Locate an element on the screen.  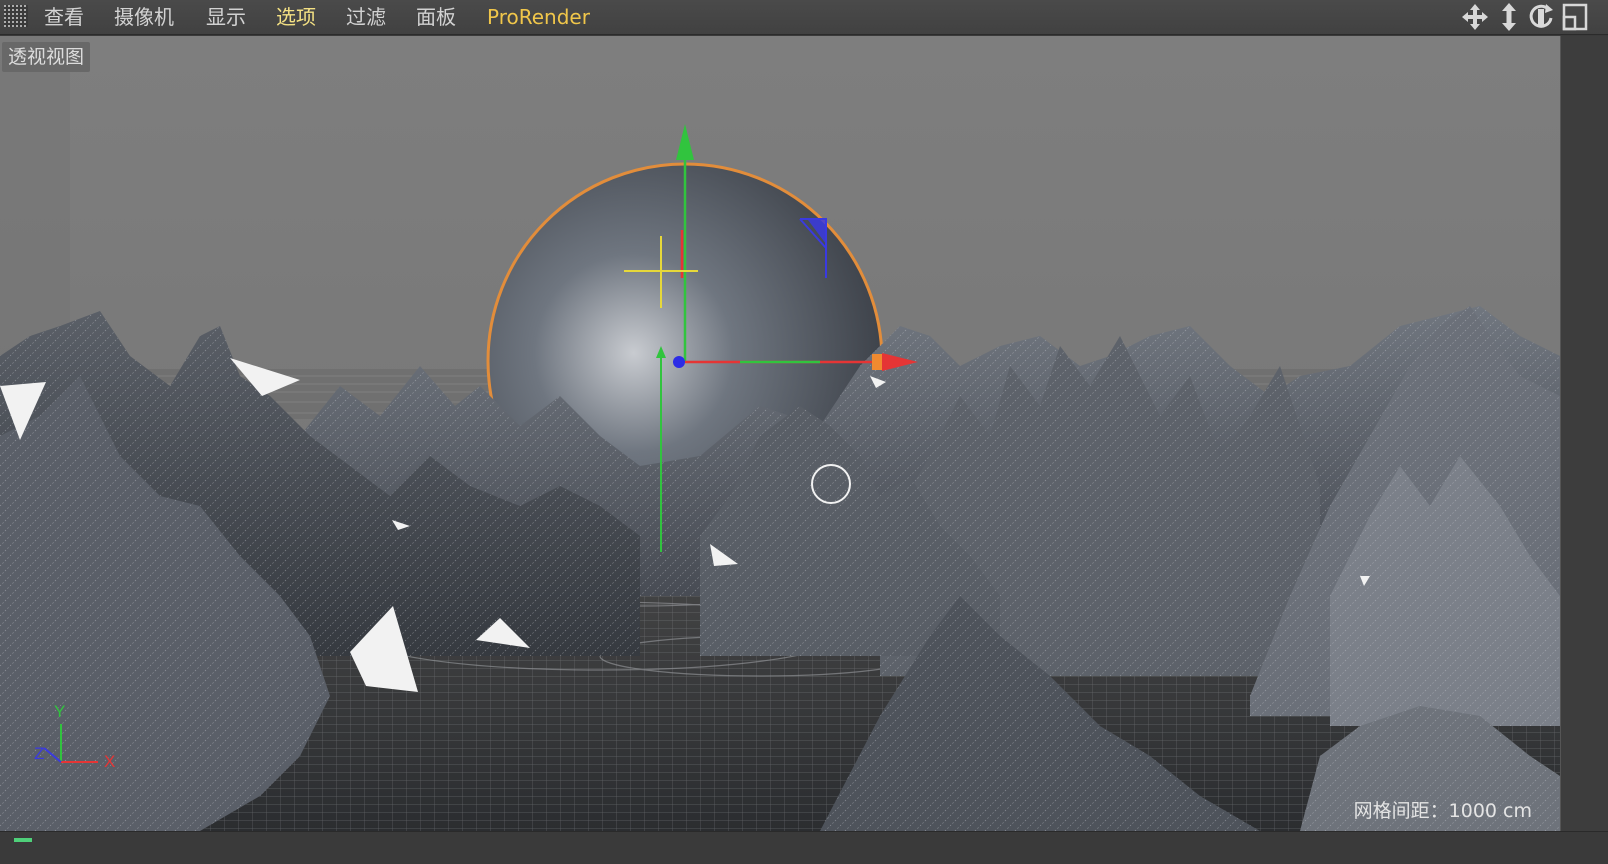
axis-y-label: Y is located at coordinates (59, 711).